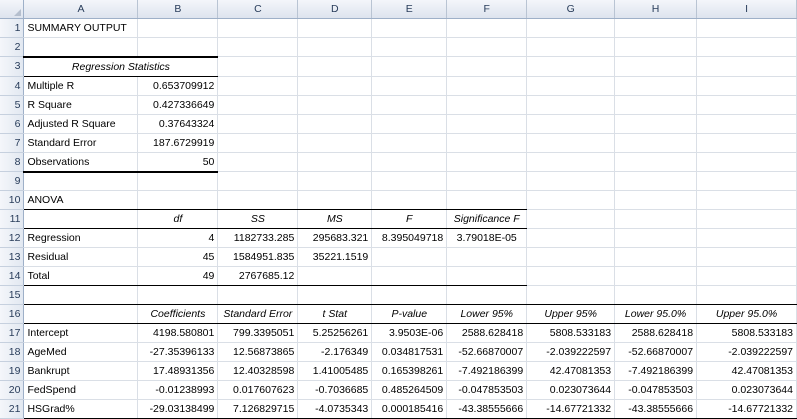 The height and width of the screenshot is (419, 797). What do you see at coordinates (258, 352) in the screenshot?
I see `coef-se-cell: 12.56873865` at bounding box center [258, 352].